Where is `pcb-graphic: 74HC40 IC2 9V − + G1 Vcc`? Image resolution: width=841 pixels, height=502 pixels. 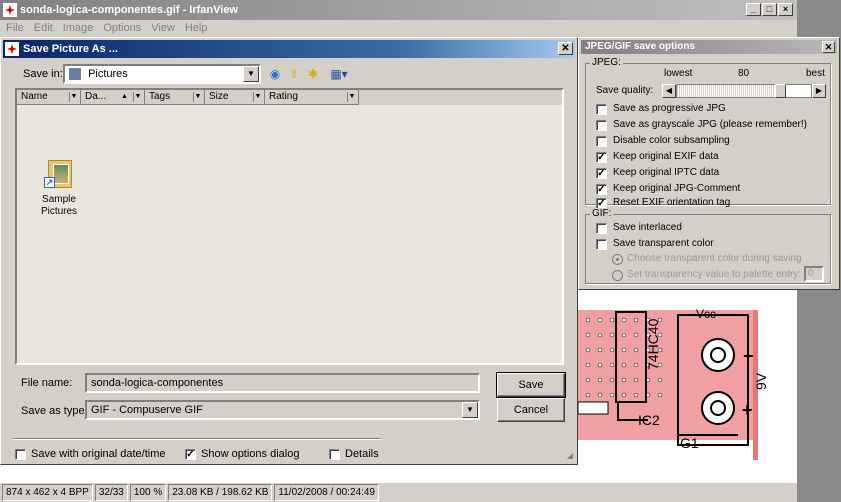
pcb-graphic: 74HC40 IC2 9V − + G1 Vcc is located at coordinates (675, 375).